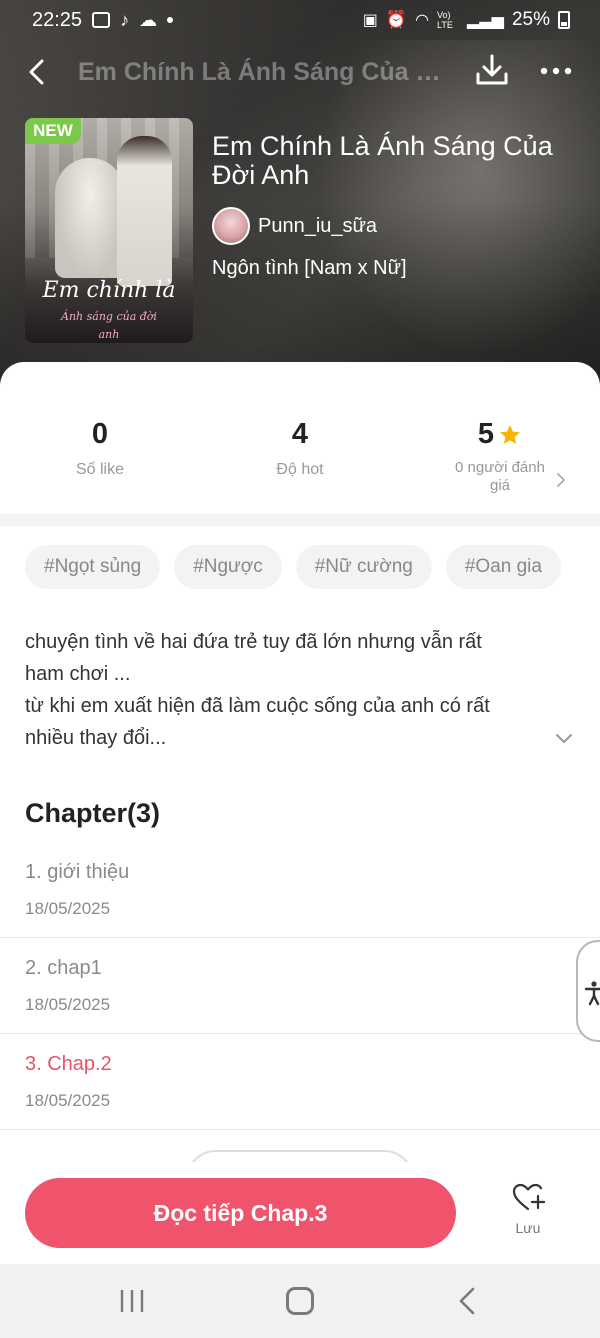 This screenshot has height=1338, width=600. What do you see at coordinates (125, 19) in the screenshot?
I see `tiktok-icon: ♪` at bounding box center [125, 19].